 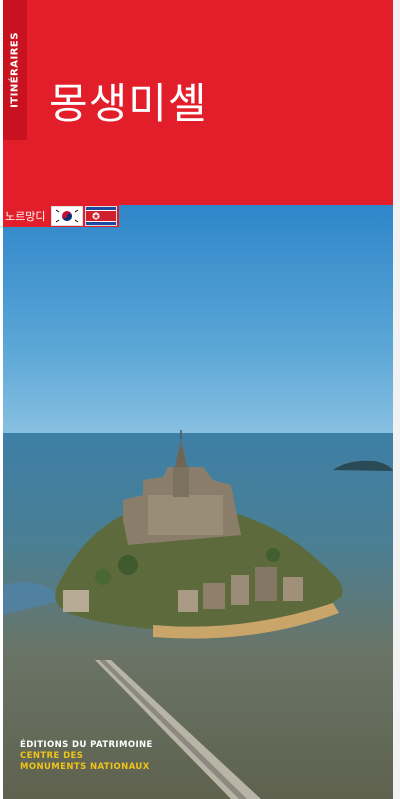 I want to click on publisher-line-2: CENTRE DES, so click(x=52, y=756).